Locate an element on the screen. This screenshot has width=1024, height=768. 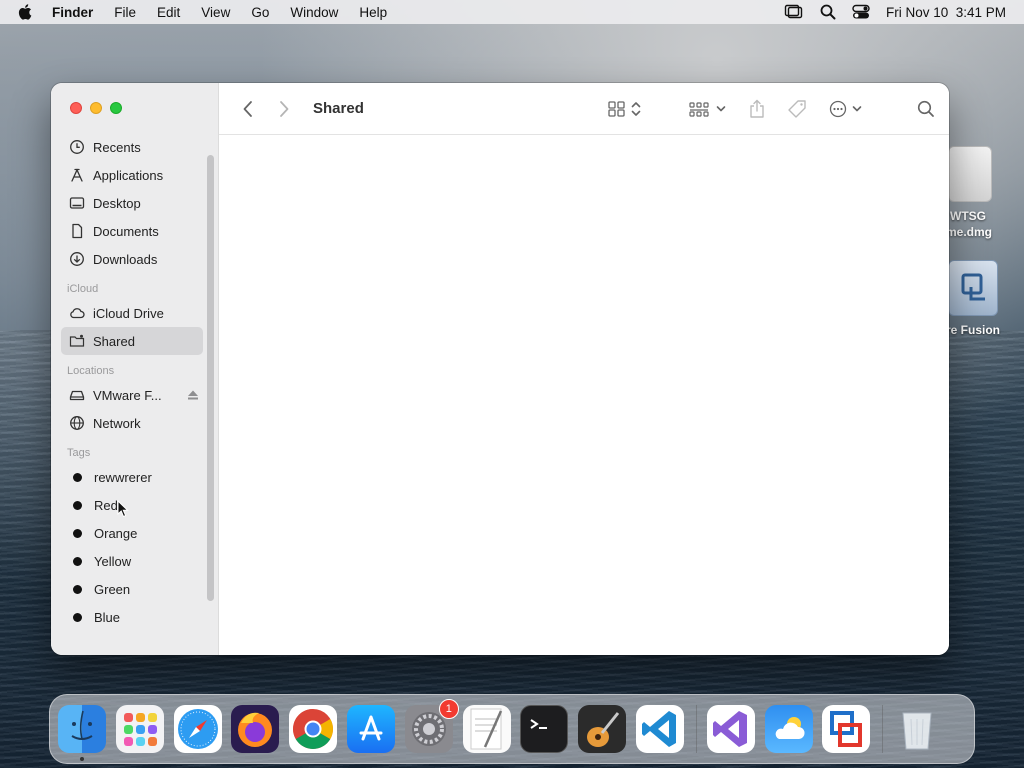
sidebar-item-applications: Applications is located at coordinates (132, 175).